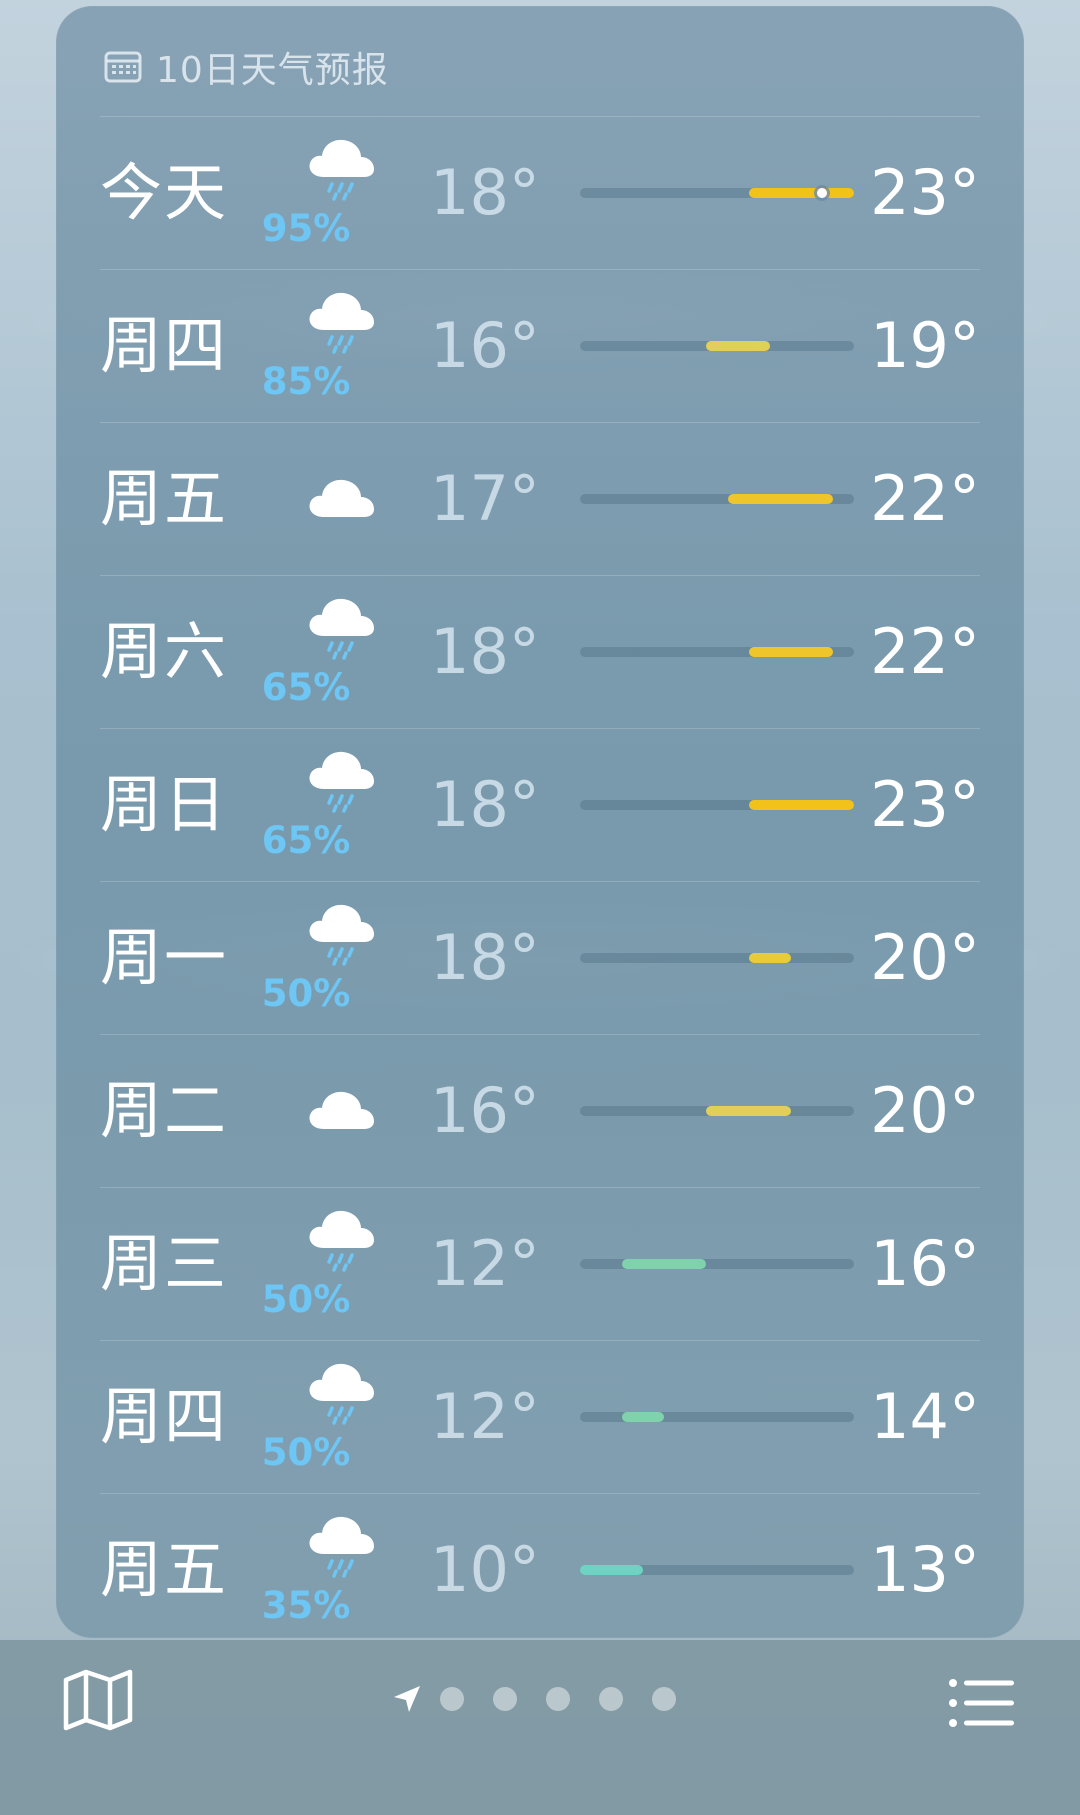 The image size is (1080, 1815). I want to click on forecast-row: 周四 50% 12° 14°, so click(540, 1416).